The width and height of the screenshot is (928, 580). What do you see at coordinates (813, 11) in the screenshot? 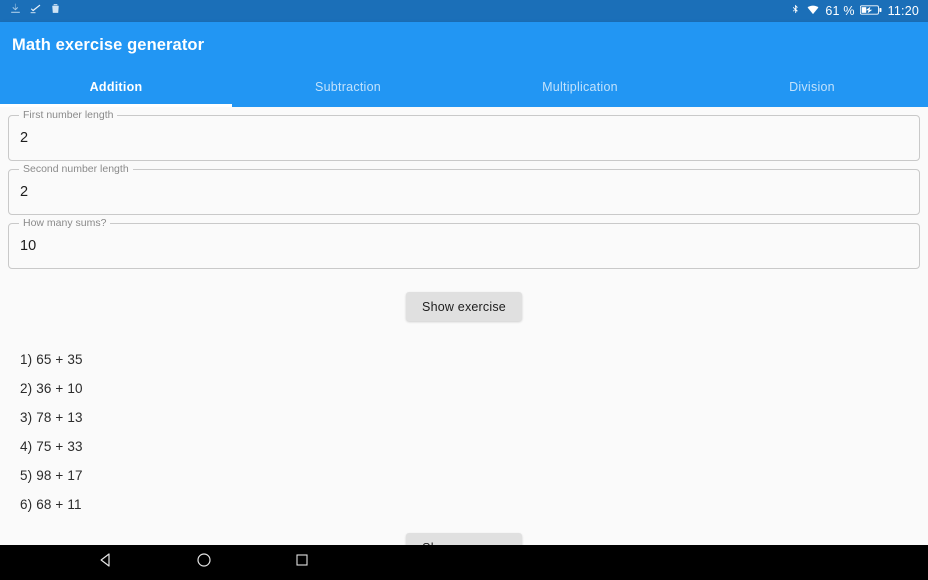
I see `wifi-icon` at bounding box center [813, 11].